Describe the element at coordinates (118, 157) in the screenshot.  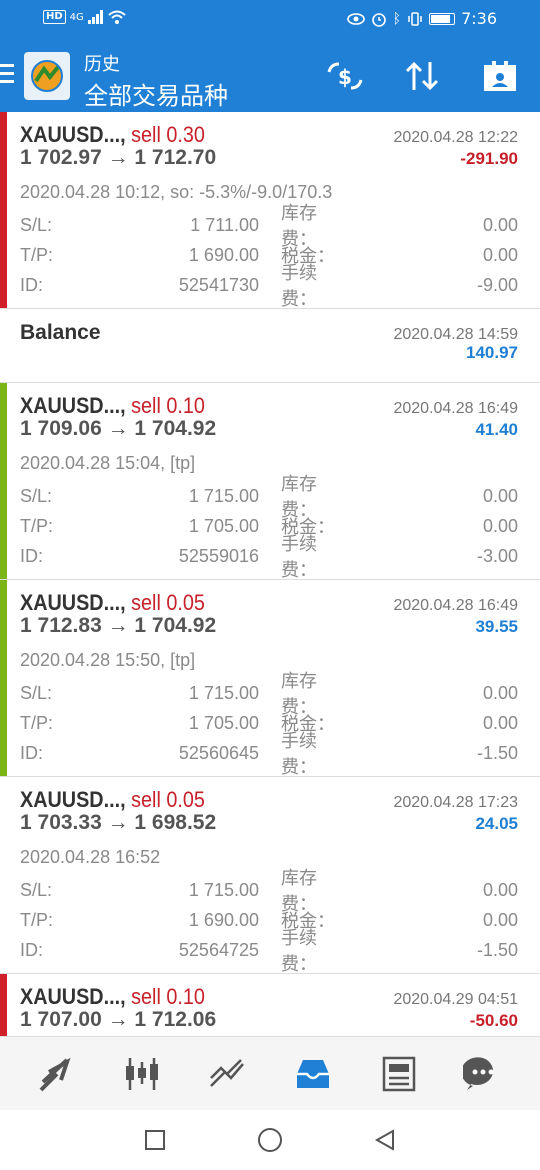
I see `deal-prices: 1 702.97 → 1 712.70` at that location.